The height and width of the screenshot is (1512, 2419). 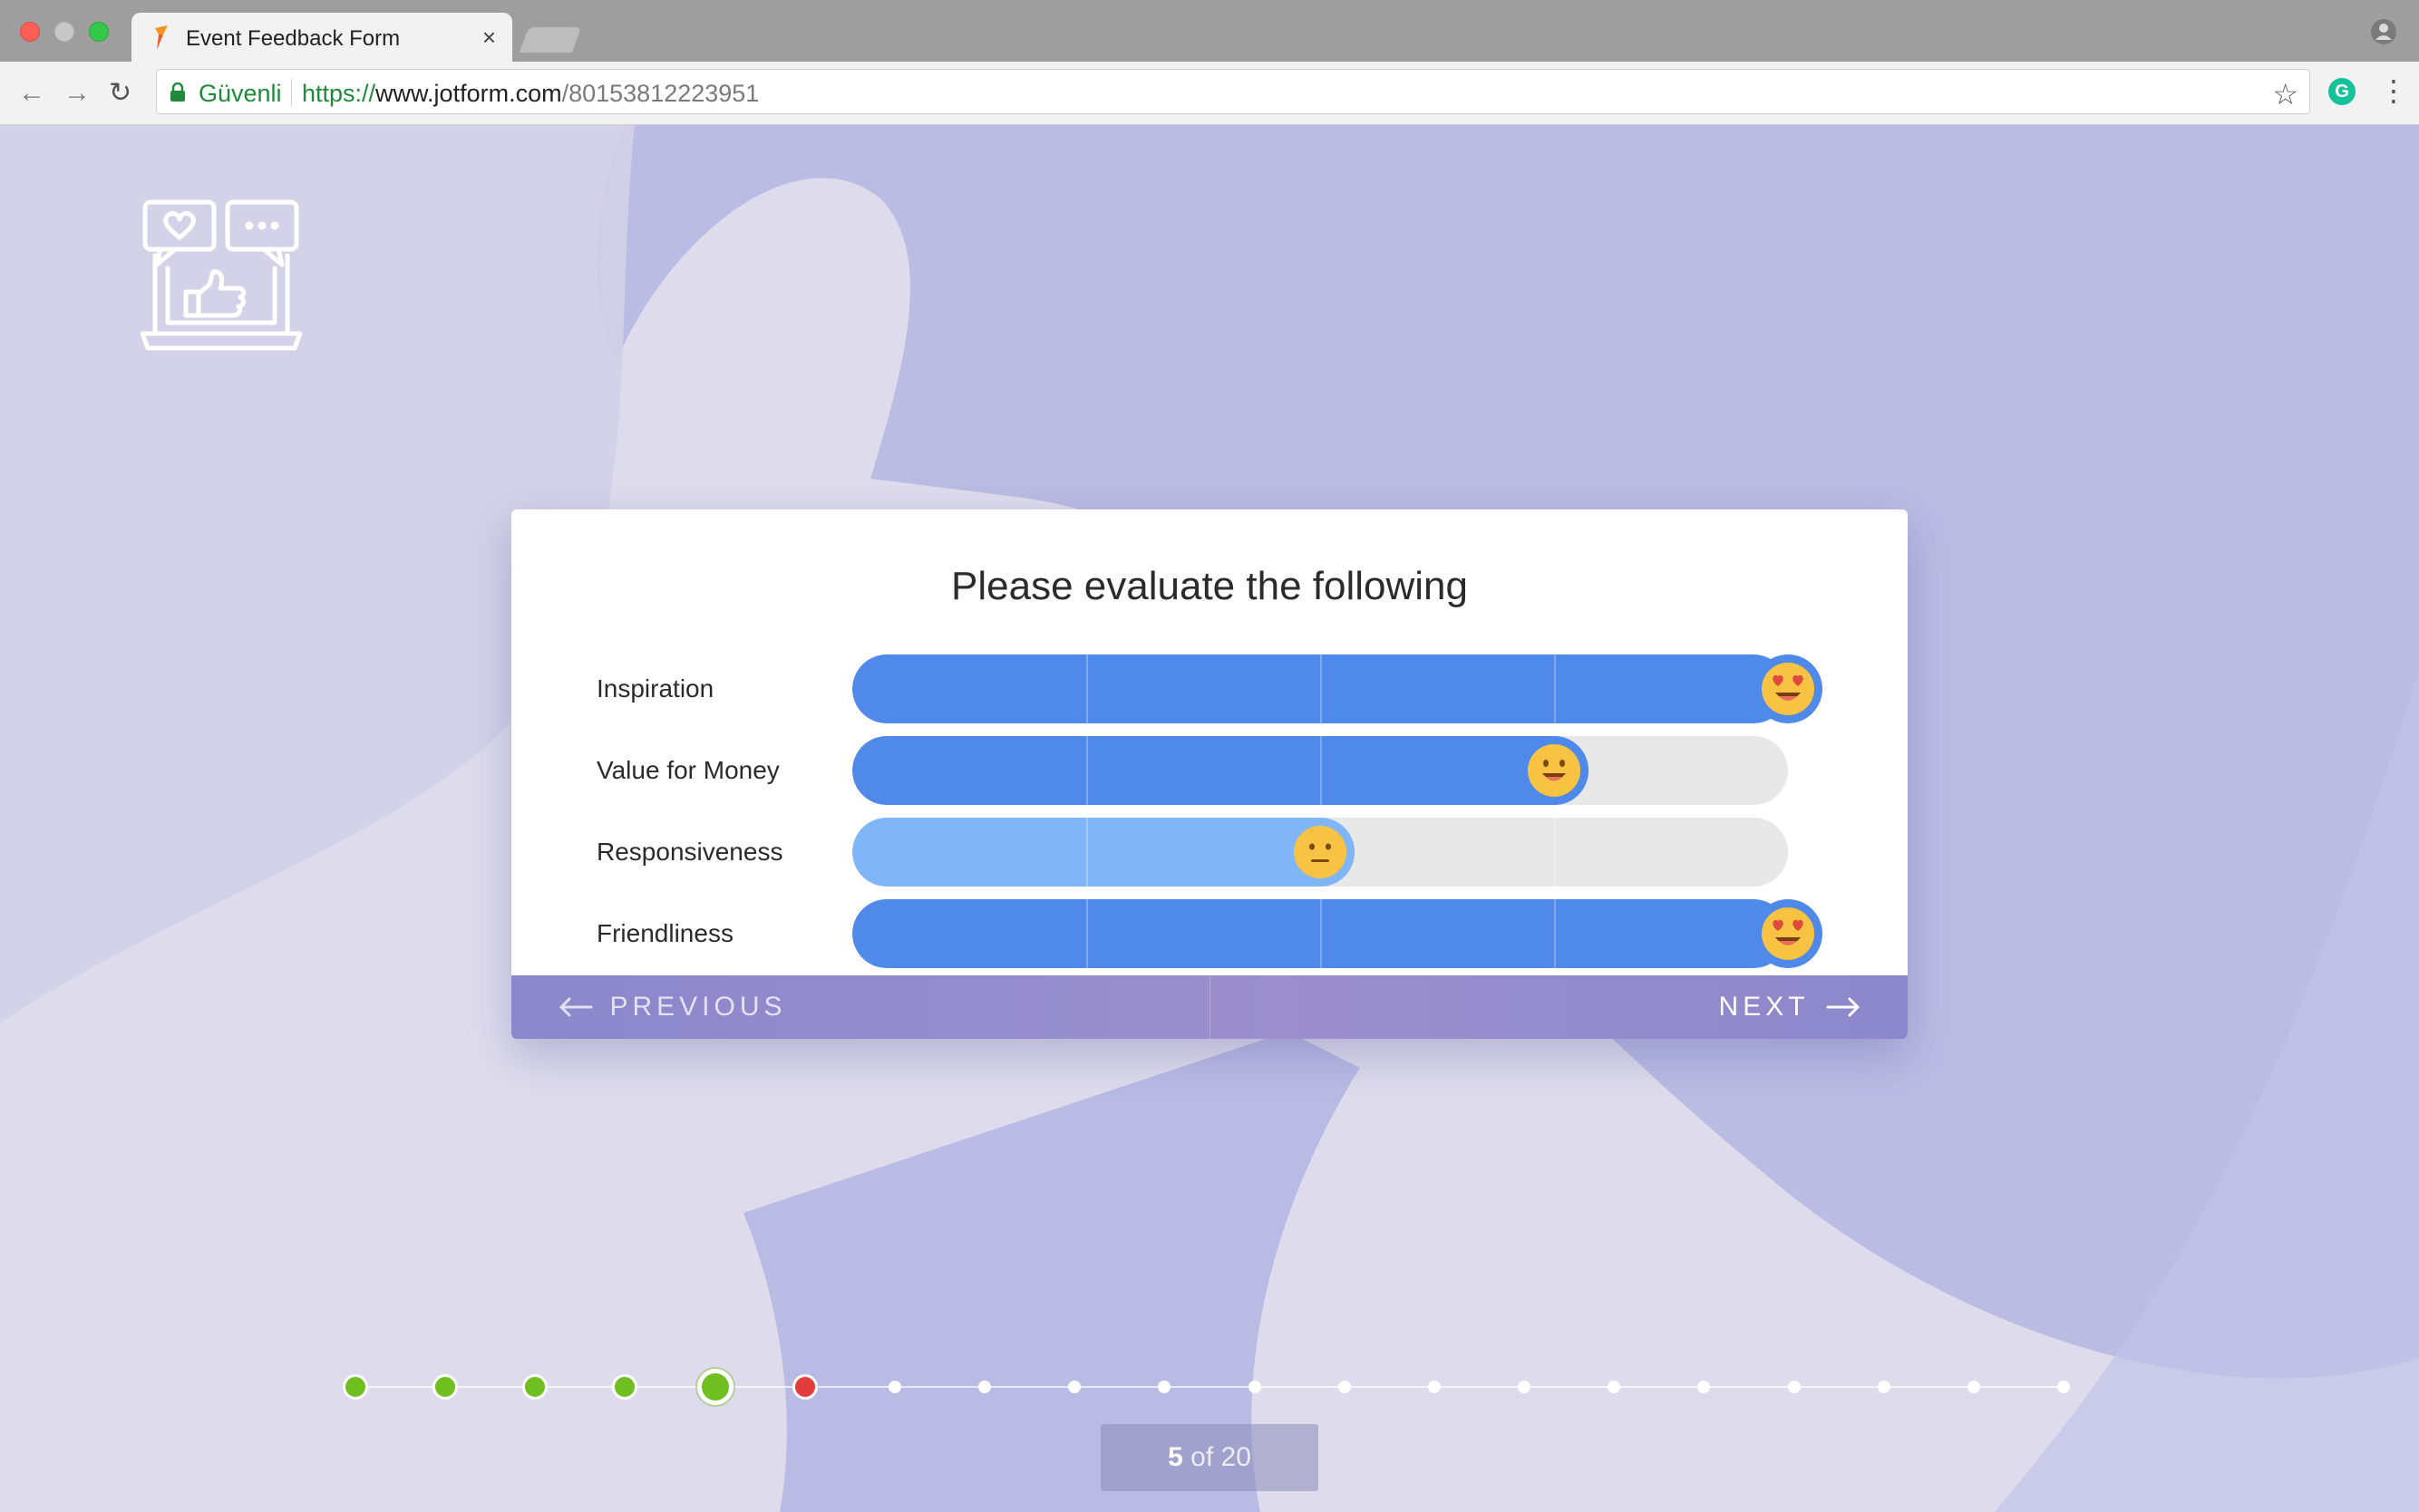 I want to click on current-page: 5, so click(x=1175, y=1457).